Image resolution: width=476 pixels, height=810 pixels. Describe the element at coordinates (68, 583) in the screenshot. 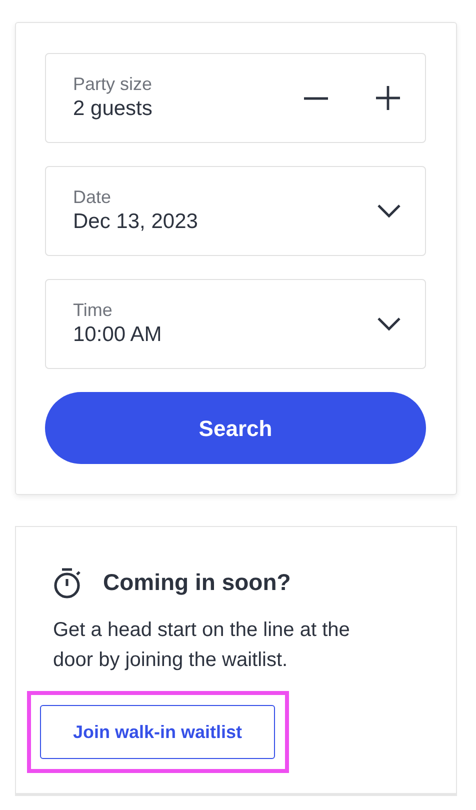

I see `stopwatch-icon` at that location.